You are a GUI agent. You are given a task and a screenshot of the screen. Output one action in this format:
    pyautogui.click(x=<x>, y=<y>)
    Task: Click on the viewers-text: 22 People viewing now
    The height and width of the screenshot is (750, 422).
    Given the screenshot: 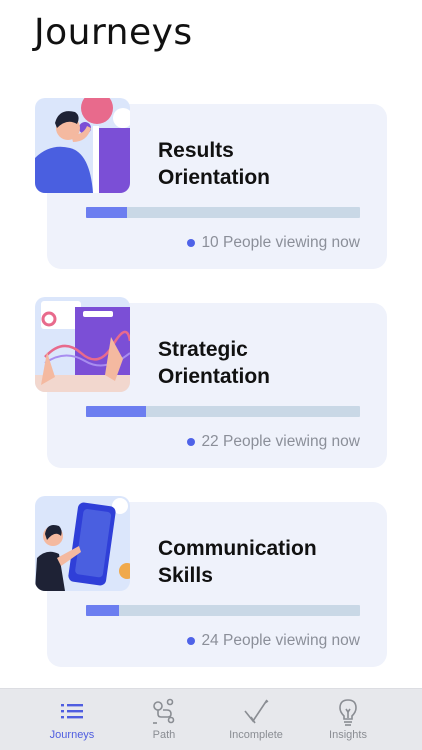 What is the action you would take?
    pyautogui.click(x=280, y=441)
    